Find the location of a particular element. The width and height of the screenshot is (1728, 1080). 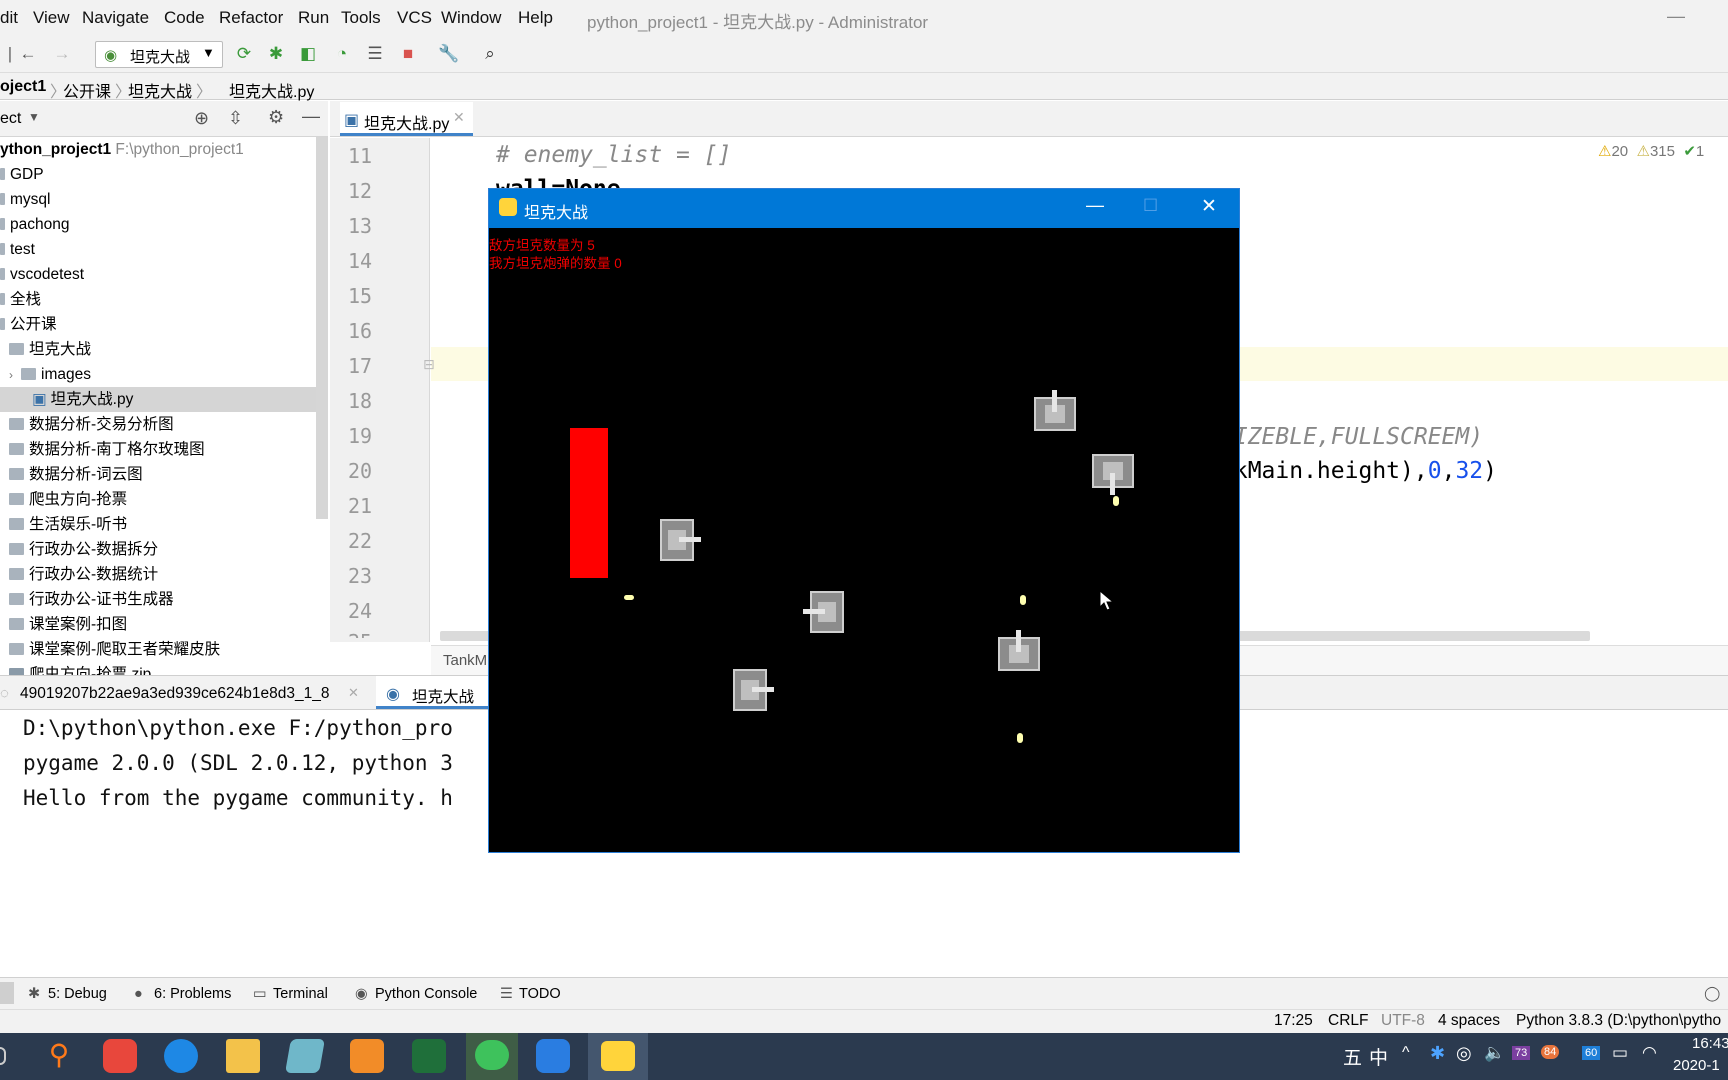

stop-icon: ■ is located at coordinates (408, 54).